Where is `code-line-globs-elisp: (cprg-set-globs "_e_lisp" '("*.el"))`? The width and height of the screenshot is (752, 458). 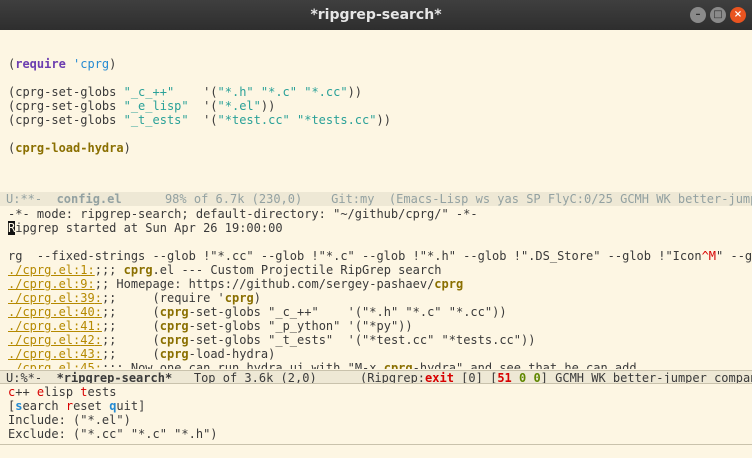 code-line-globs-elisp: (cprg-set-globs "_e_lisp" '("*.el")) is located at coordinates (142, 106).